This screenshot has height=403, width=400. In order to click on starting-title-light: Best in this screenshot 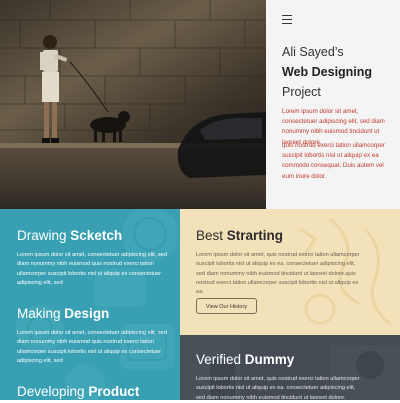, I will do `click(210, 235)`.